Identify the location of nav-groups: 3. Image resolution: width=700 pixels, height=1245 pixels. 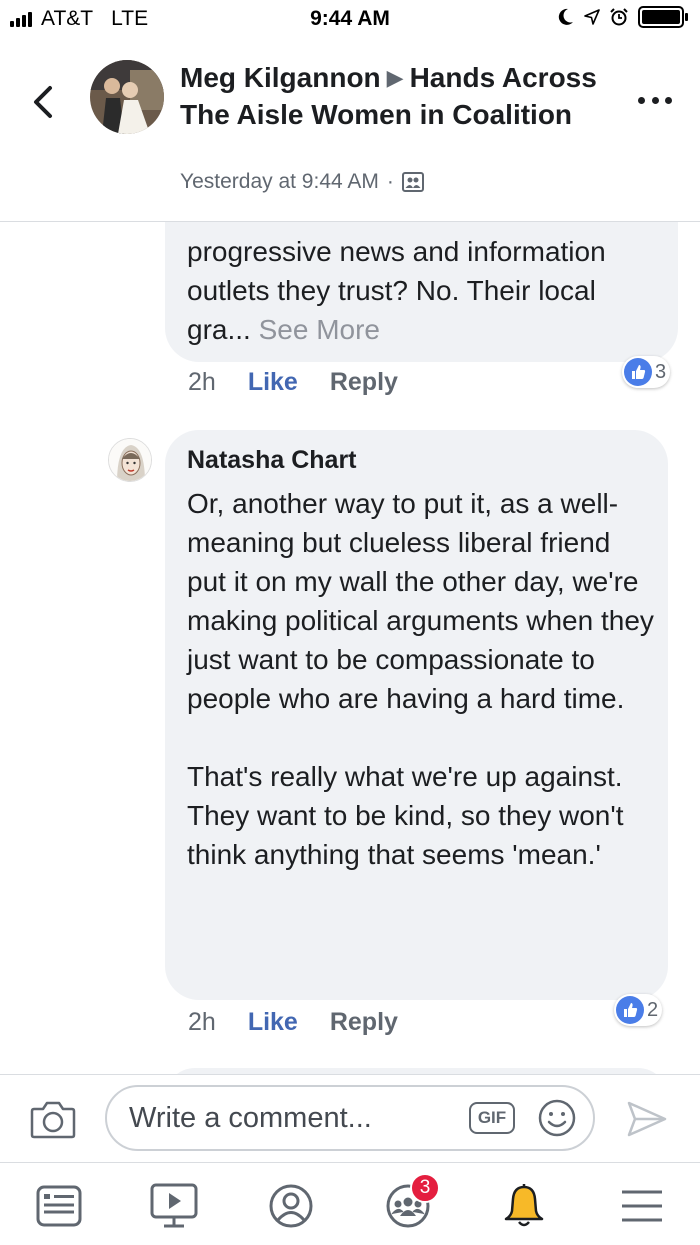
(409, 1202).